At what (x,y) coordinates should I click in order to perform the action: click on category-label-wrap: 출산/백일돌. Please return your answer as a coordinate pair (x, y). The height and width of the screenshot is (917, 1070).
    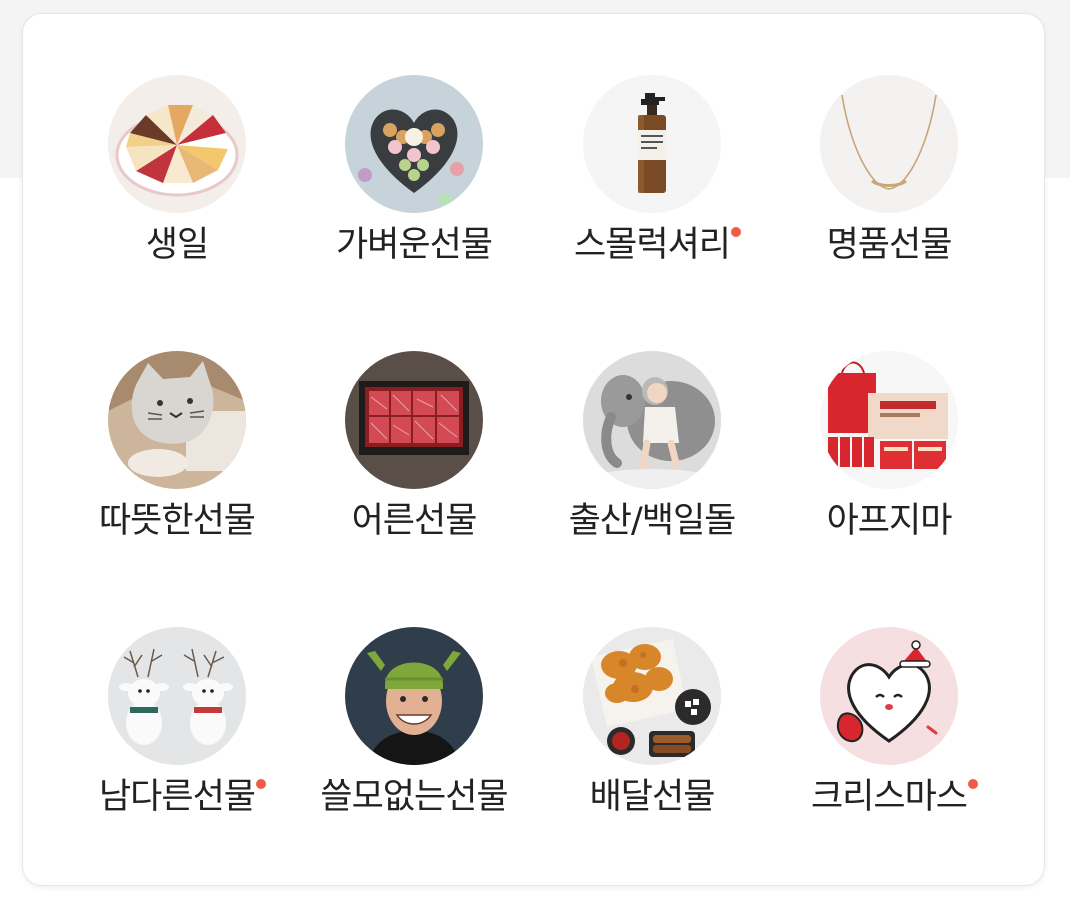
    Looking at the image, I should click on (652, 521).